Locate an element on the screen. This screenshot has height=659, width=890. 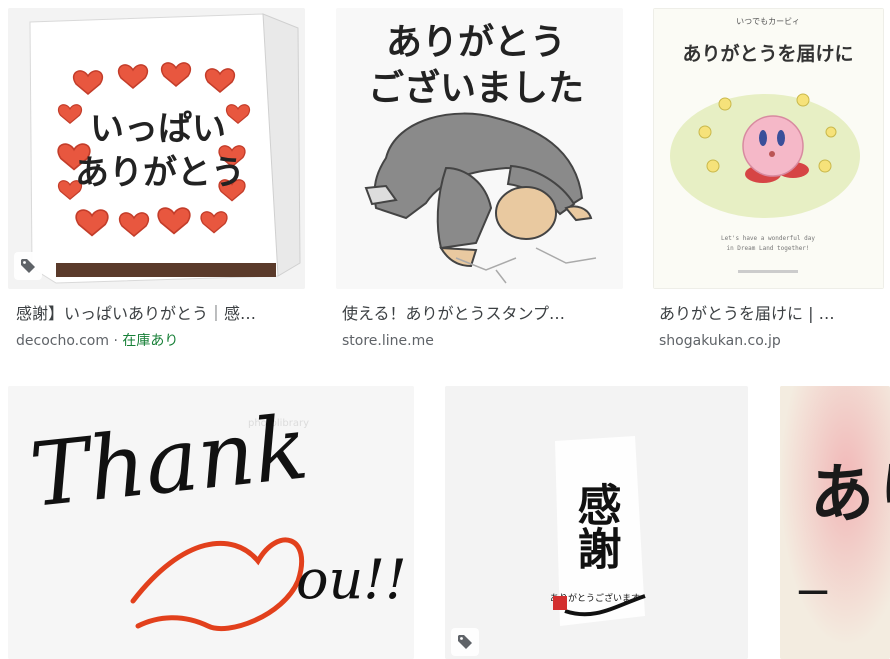
result-2-image-line-2: ございました is located at coordinates (476, 88).